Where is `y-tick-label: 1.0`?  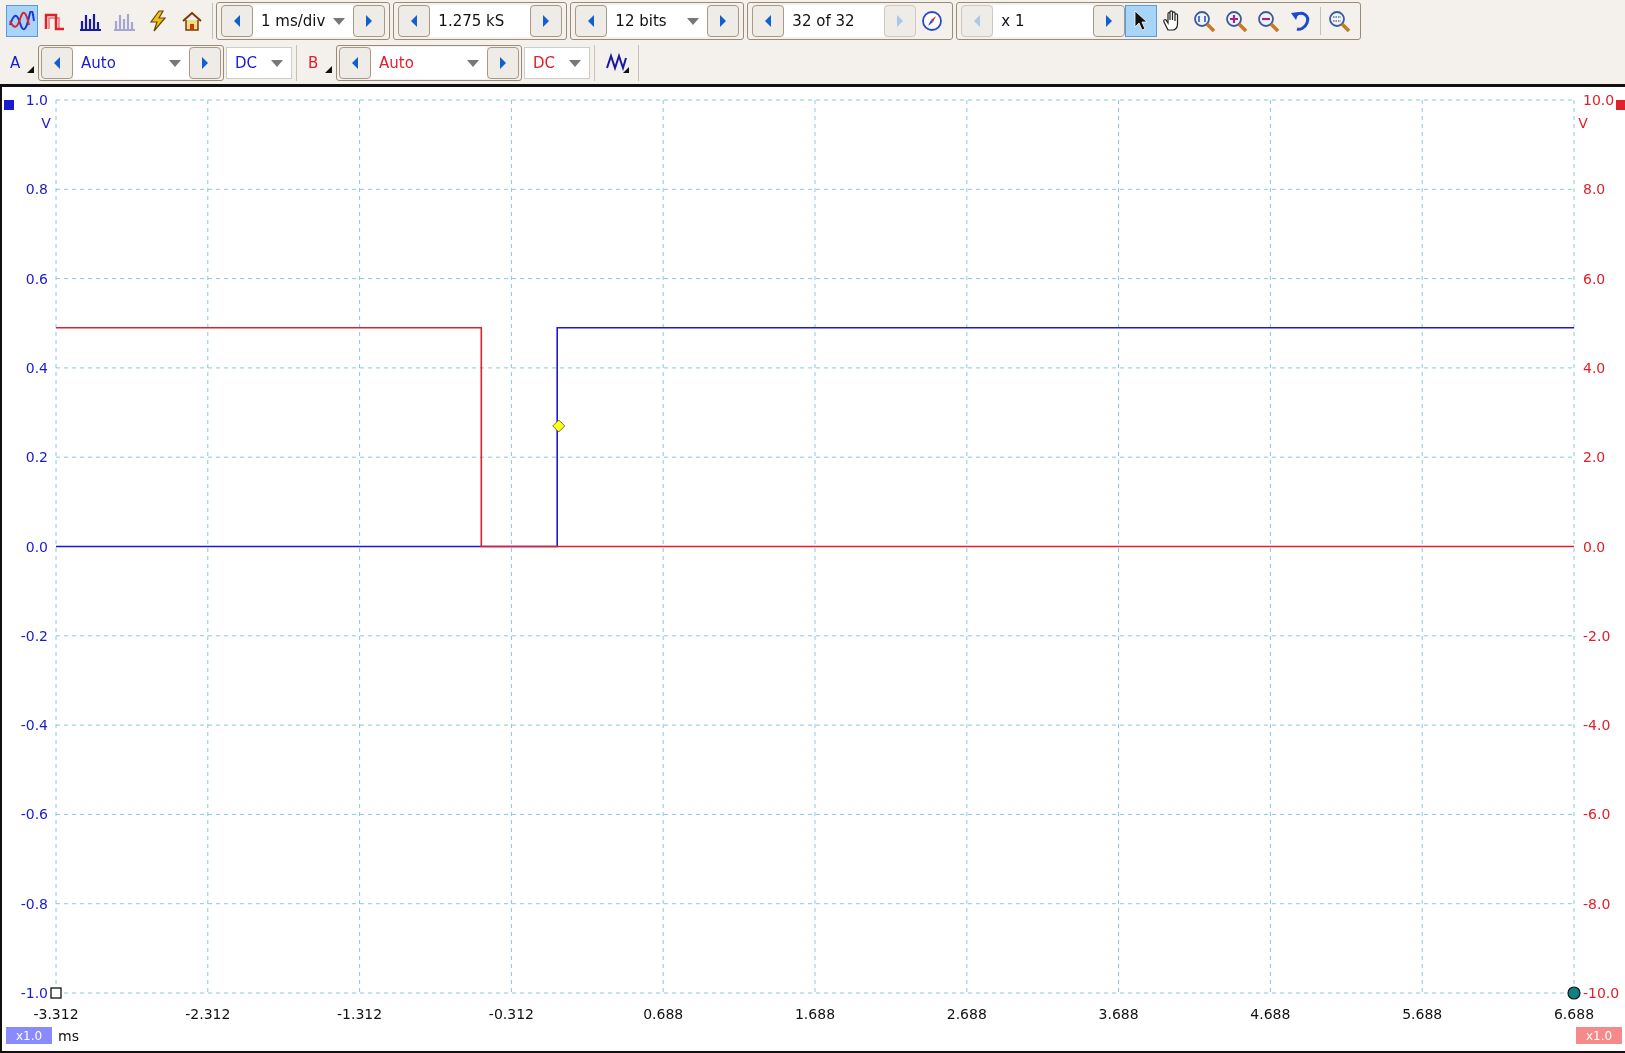 y-tick-label: 1.0 is located at coordinates (36, 100).